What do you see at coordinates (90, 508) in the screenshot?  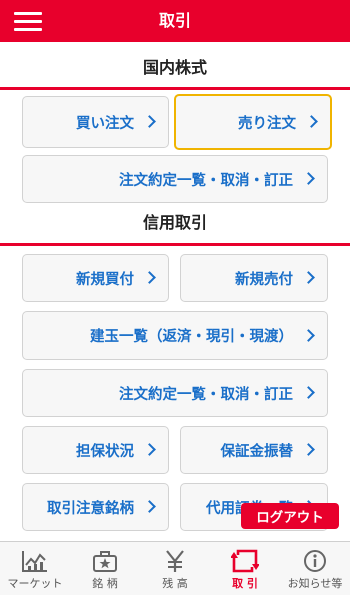 I see `caution-stocks-label: 取引注意銘柄` at bounding box center [90, 508].